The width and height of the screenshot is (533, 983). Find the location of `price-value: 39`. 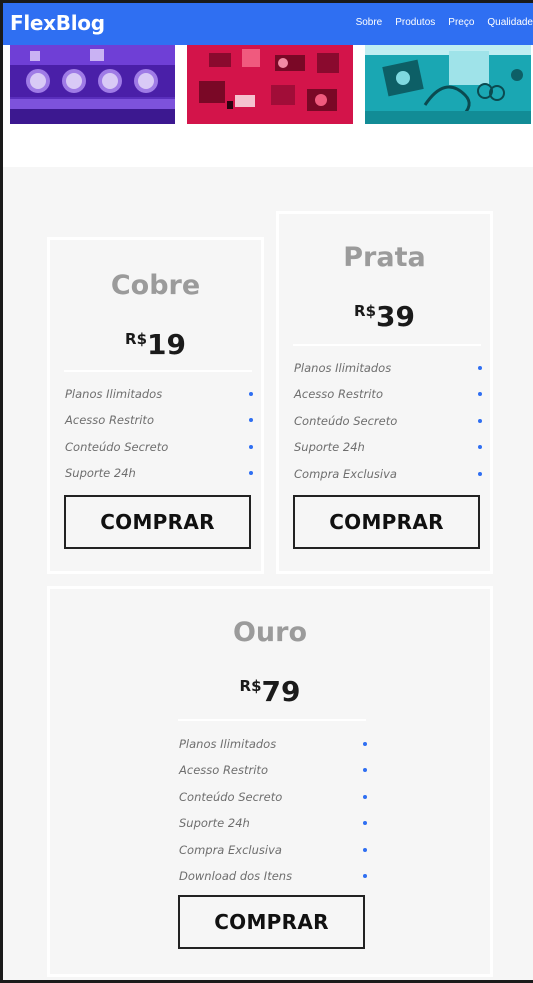

price-value: 39 is located at coordinates (395, 316).